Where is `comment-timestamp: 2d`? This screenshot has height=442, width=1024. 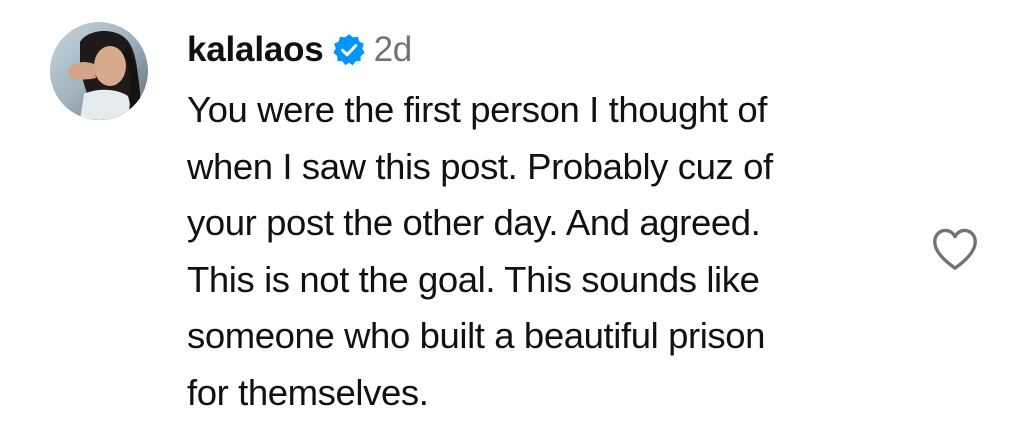
comment-timestamp: 2d is located at coordinates (393, 49).